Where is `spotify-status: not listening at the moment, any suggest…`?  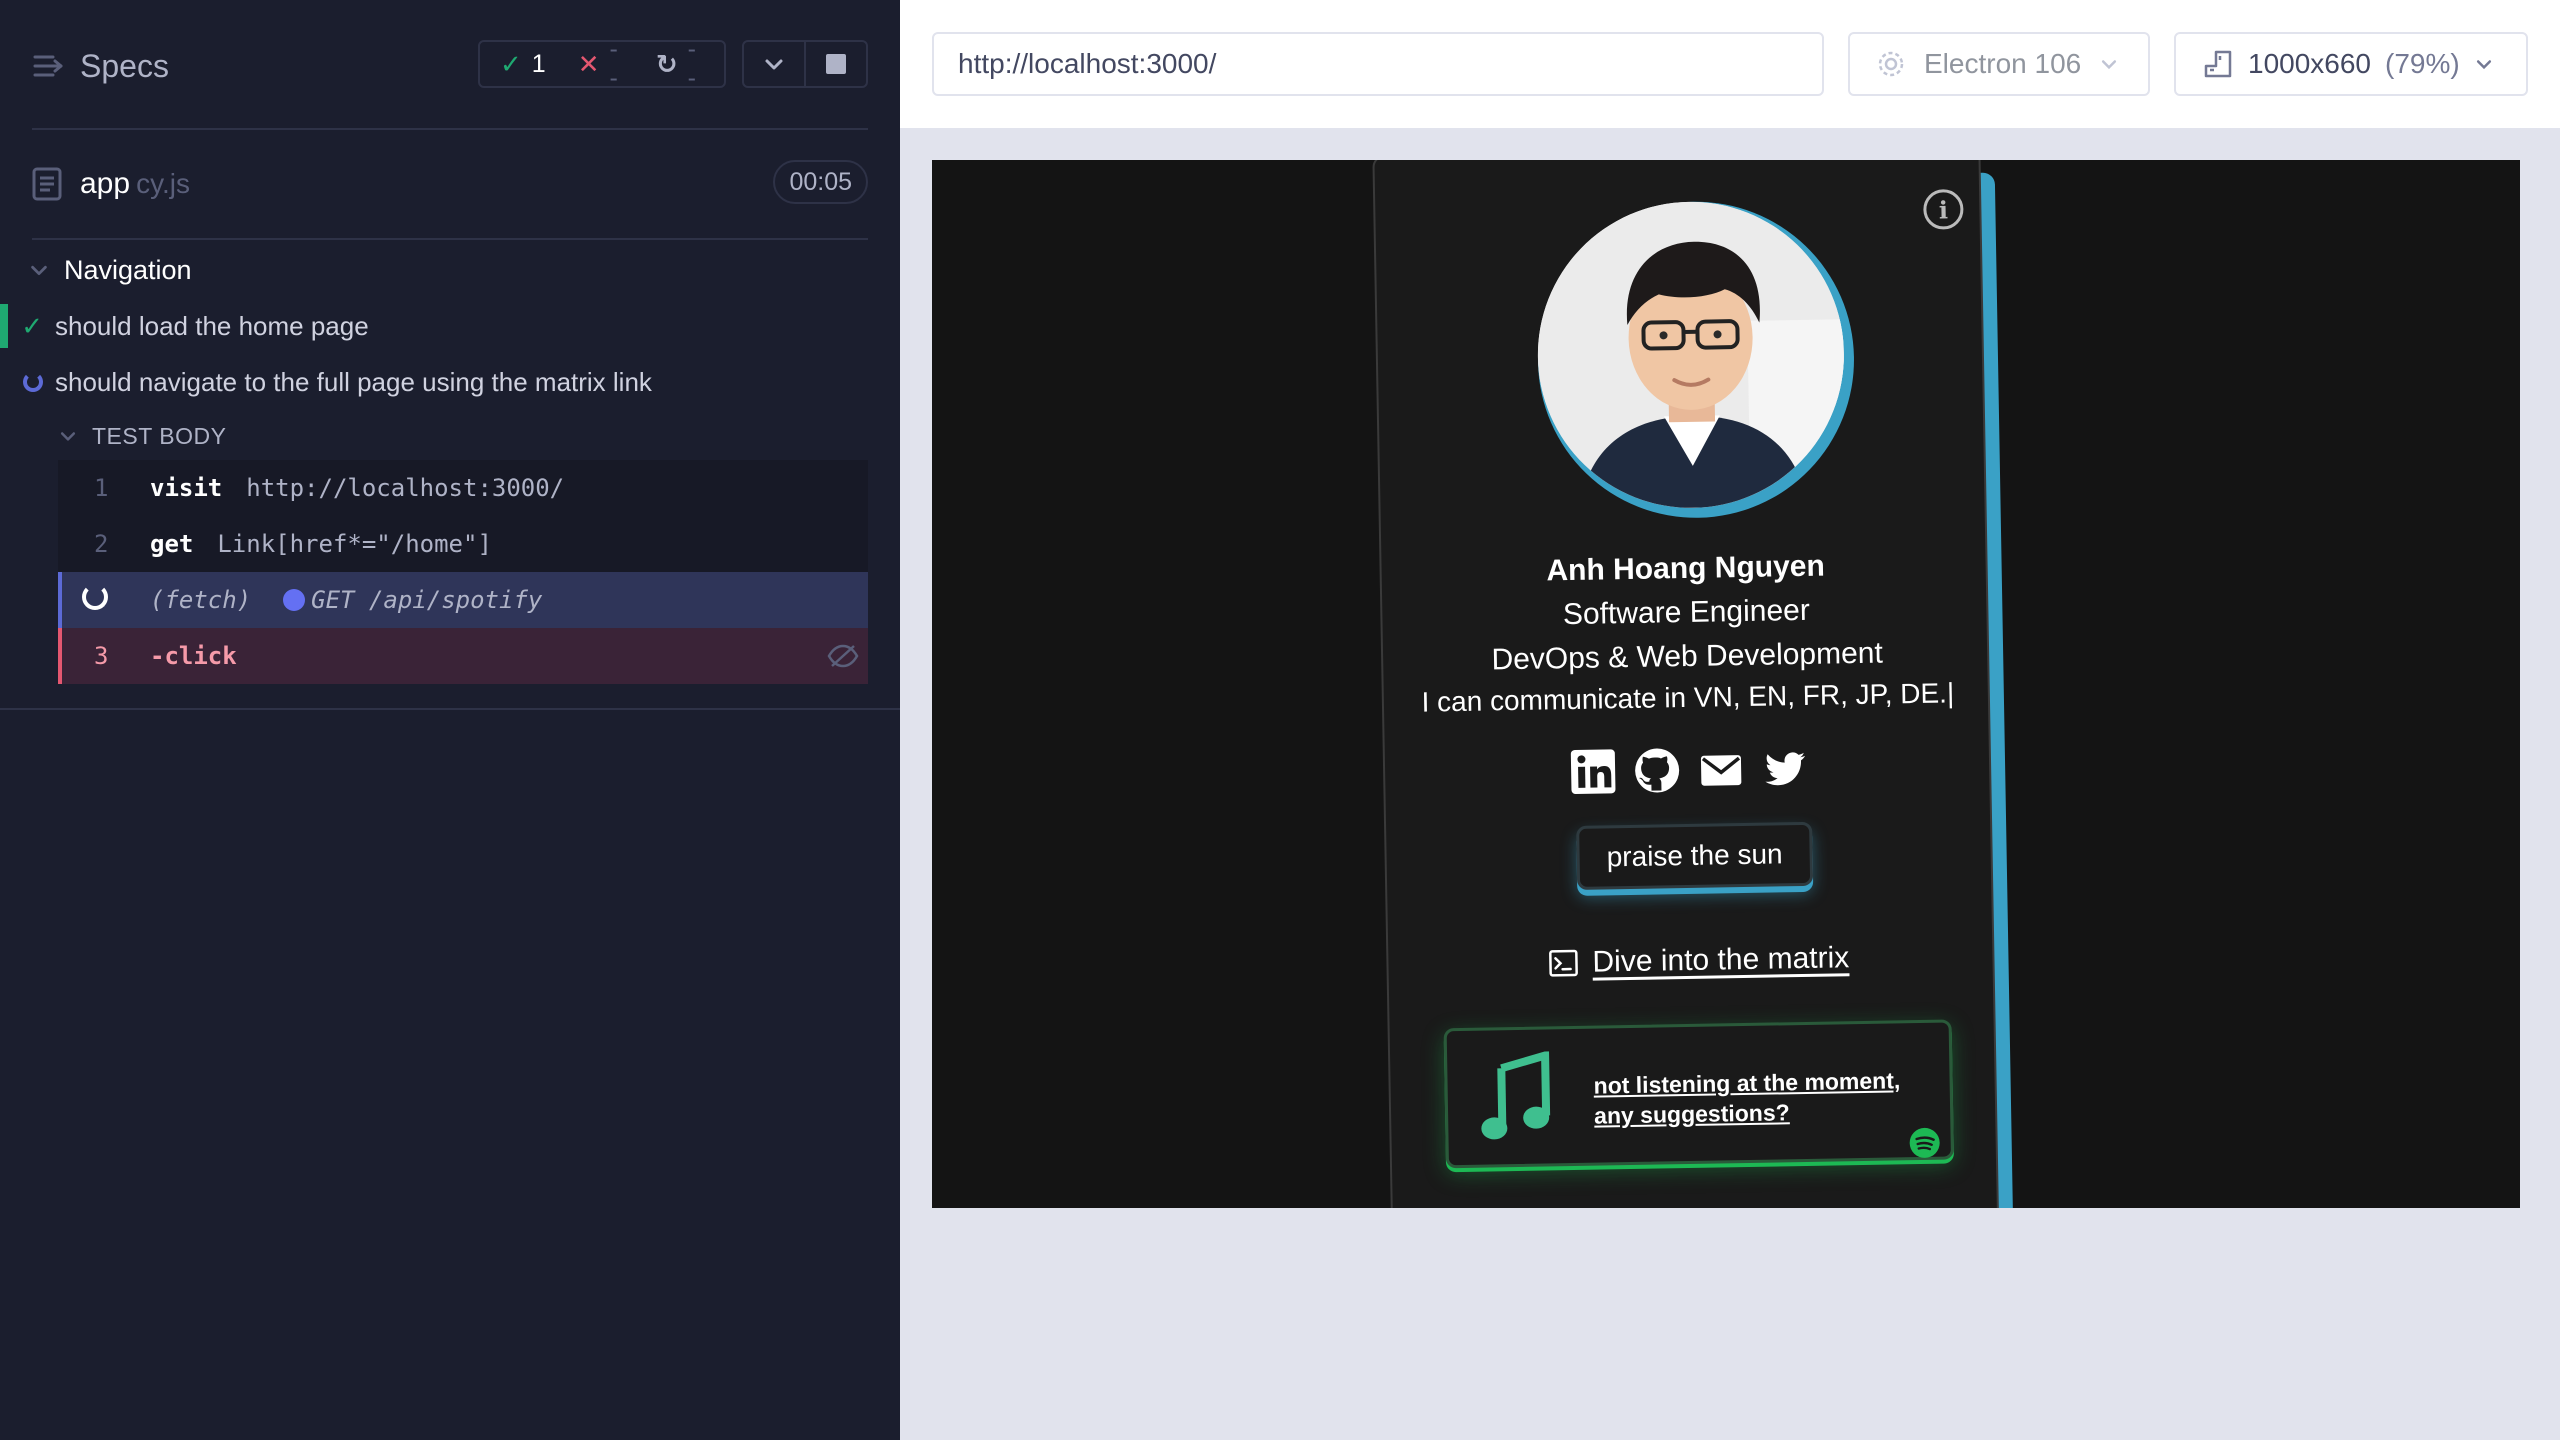
spotify-status: not listening at the moment, any suggest… is located at coordinates (1747, 1098).